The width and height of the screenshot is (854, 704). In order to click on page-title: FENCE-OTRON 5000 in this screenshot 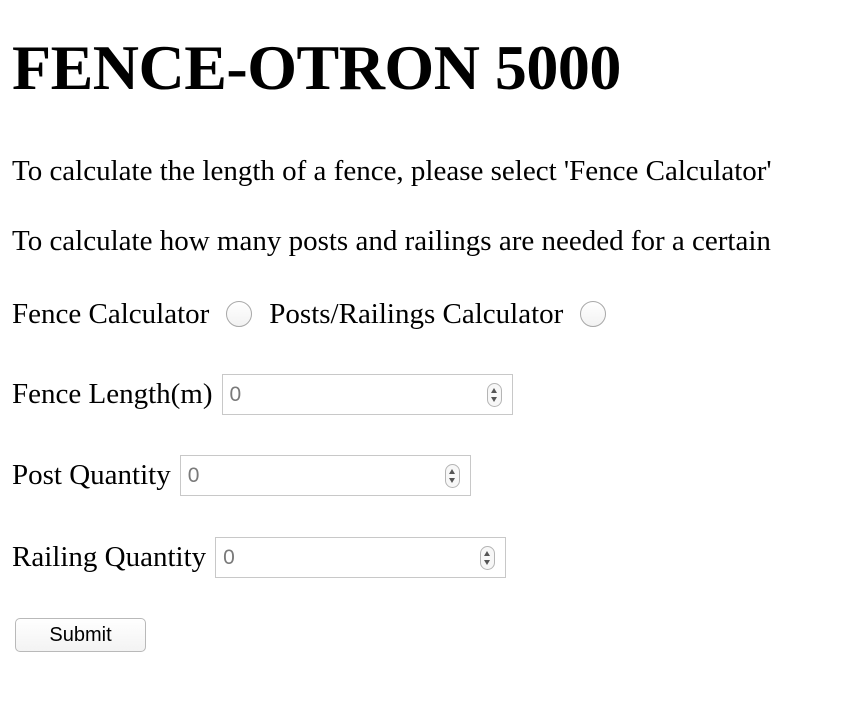, I will do `click(316, 67)`.